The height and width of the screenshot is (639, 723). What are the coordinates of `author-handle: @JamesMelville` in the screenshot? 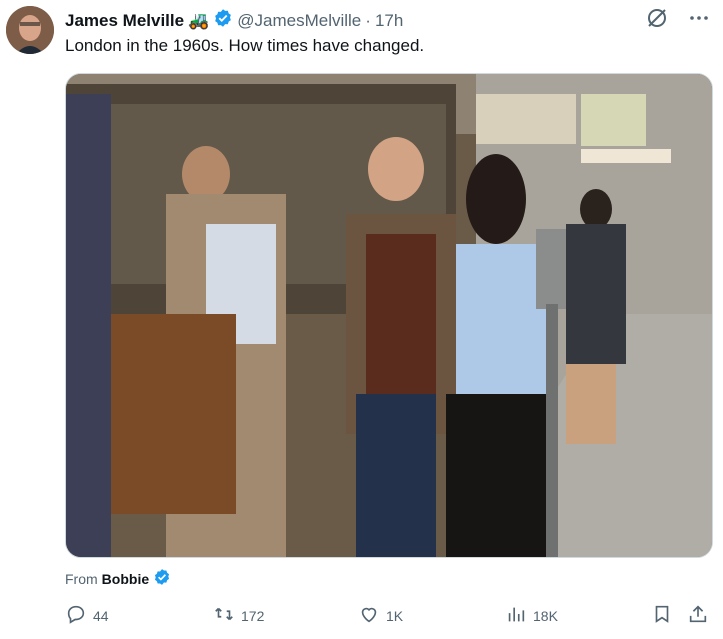 It's located at (299, 21).